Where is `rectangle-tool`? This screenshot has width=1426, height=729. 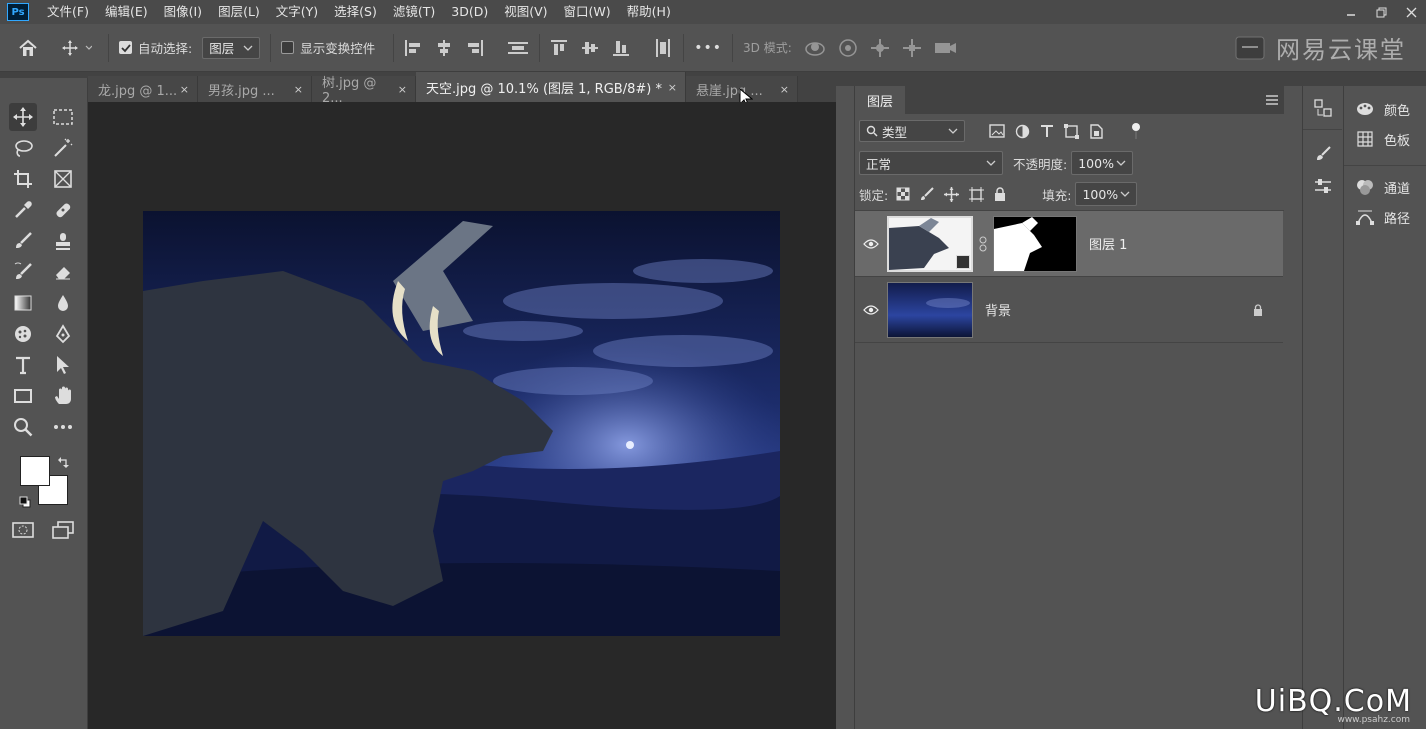
rectangle-tool is located at coordinates (23, 396).